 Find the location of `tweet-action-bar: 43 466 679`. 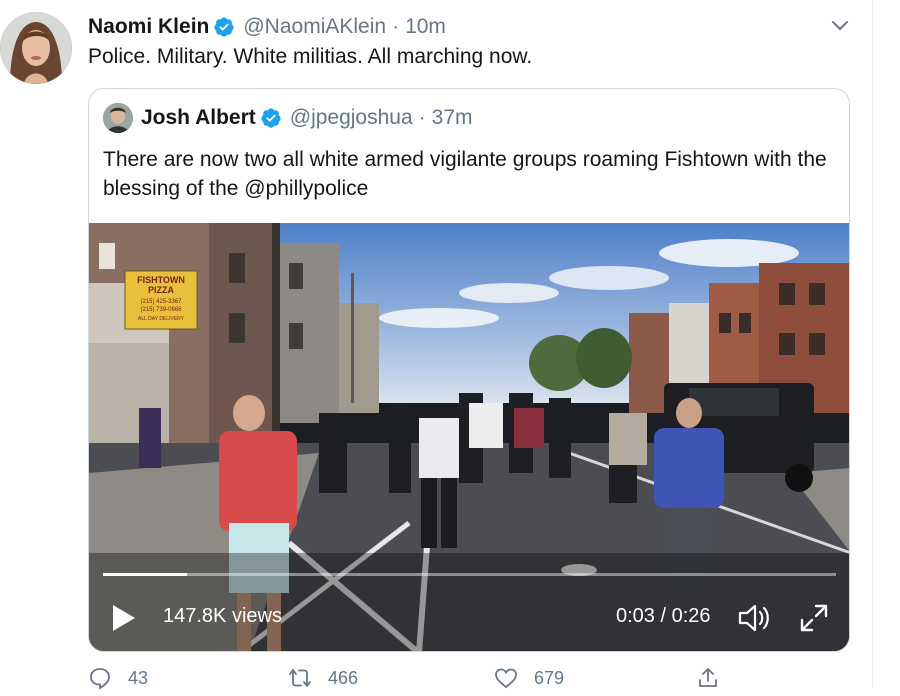

tweet-action-bar: 43 466 679 is located at coordinates (448, 681).